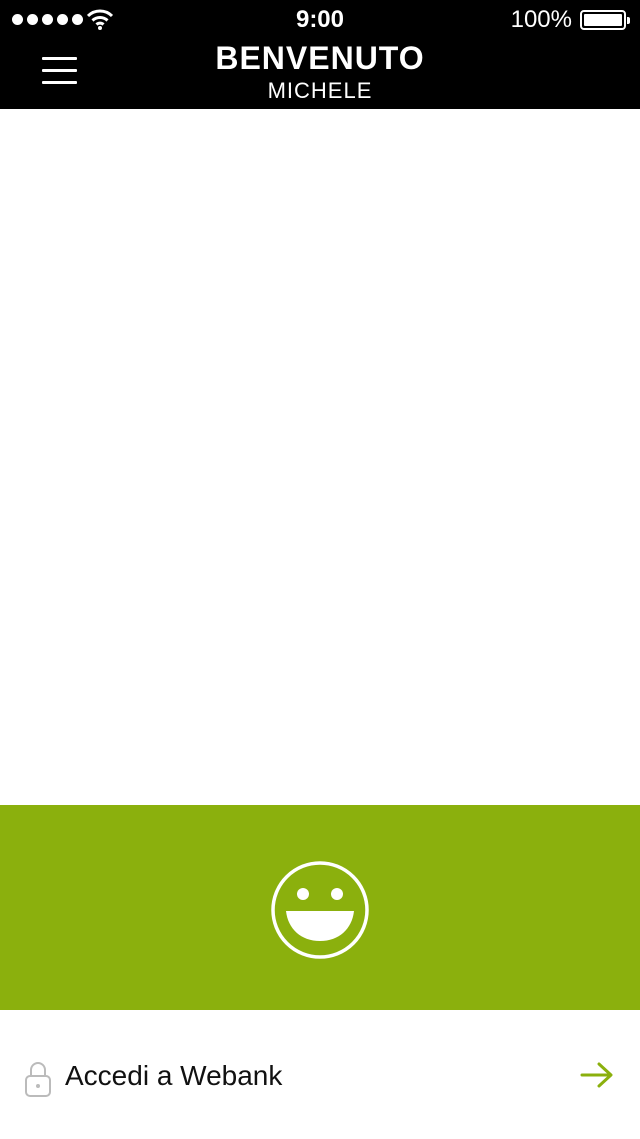 Image resolution: width=640 pixels, height=1139 pixels. Describe the element at coordinates (605, 20) in the screenshot. I see `battery-icon` at that location.